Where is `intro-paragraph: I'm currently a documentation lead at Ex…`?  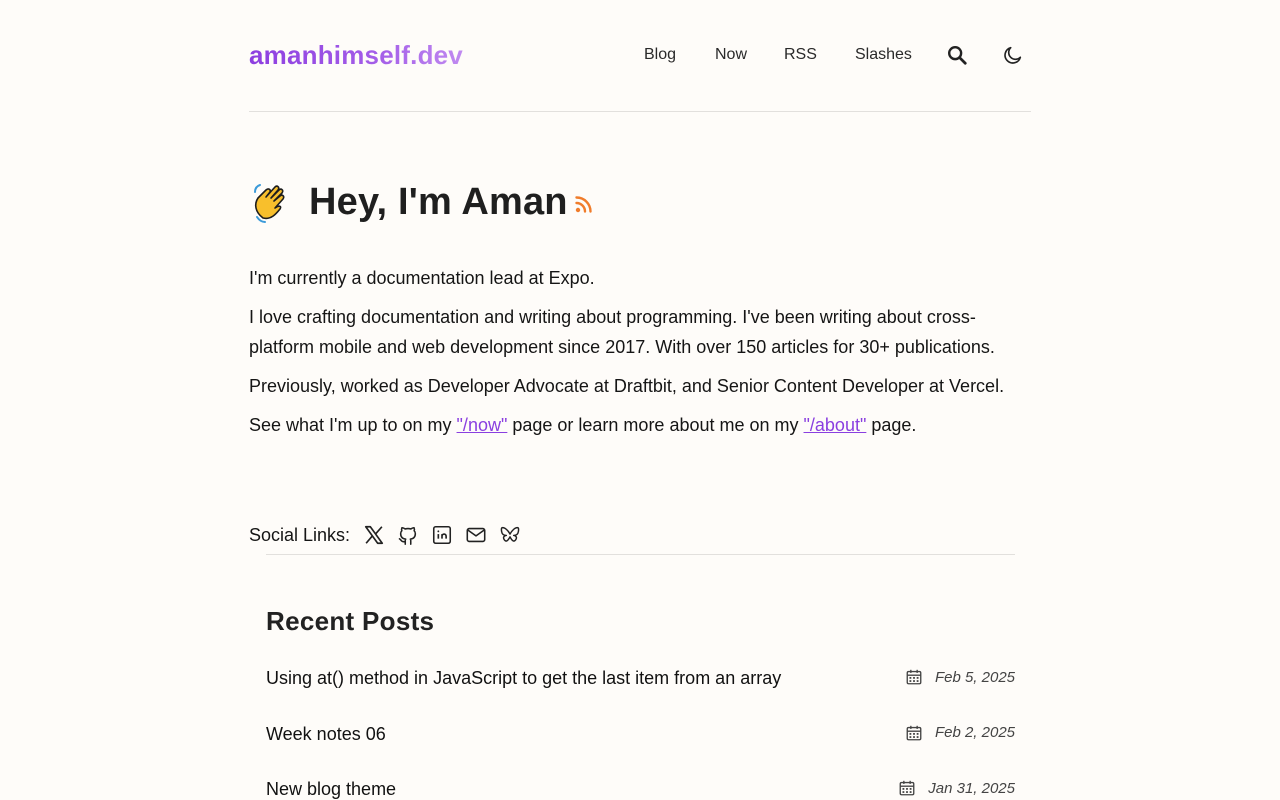
intro-paragraph: I'm currently a documentation lead at Ex… is located at coordinates (422, 278).